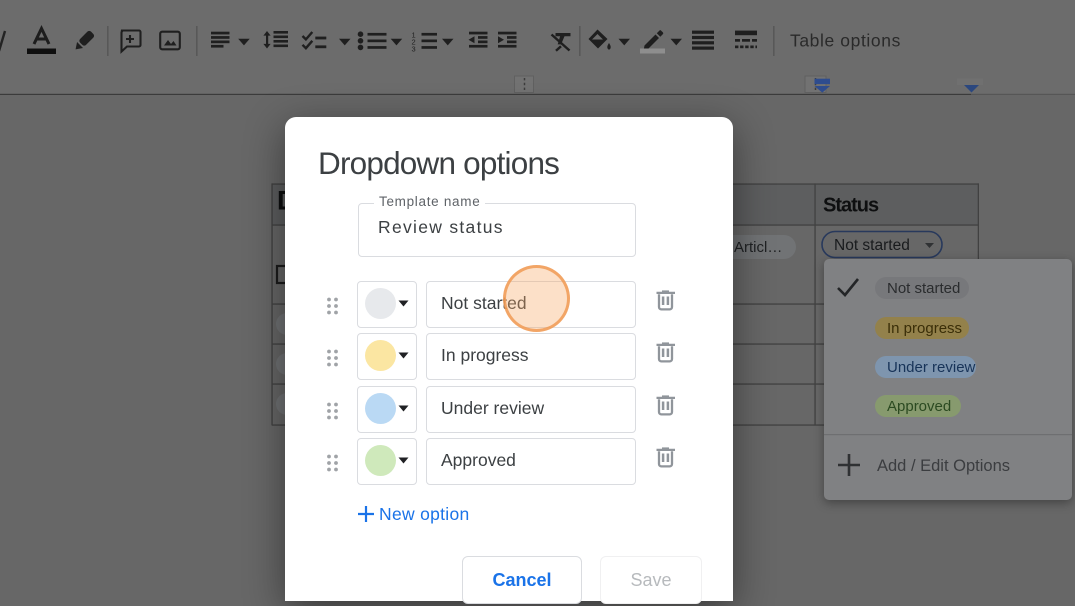 This screenshot has height=606, width=1075. What do you see at coordinates (919, 406) in the screenshot?
I see `svg-text: Approved` at bounding box center [919, 406].